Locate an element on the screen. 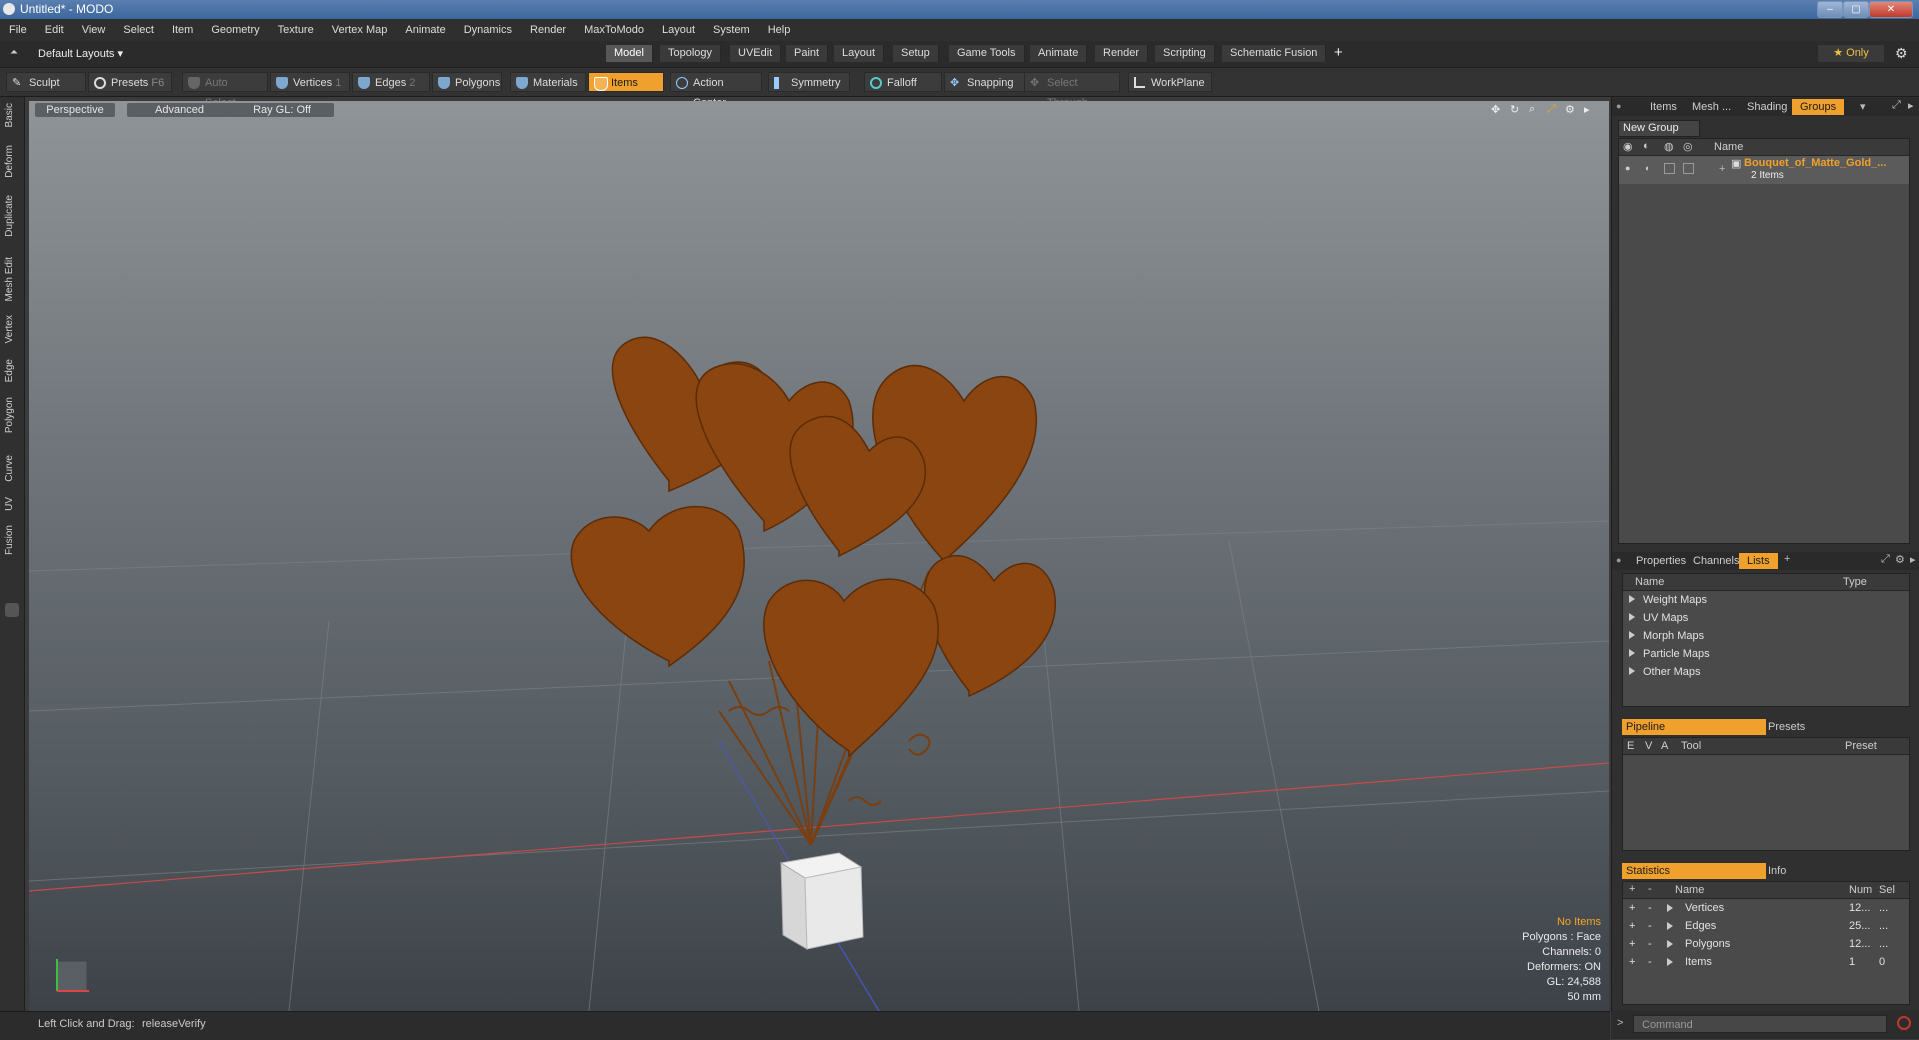 The height and width of the screenshot is (1040, 1919). menu-file: File is located at coordinates (18, 30).